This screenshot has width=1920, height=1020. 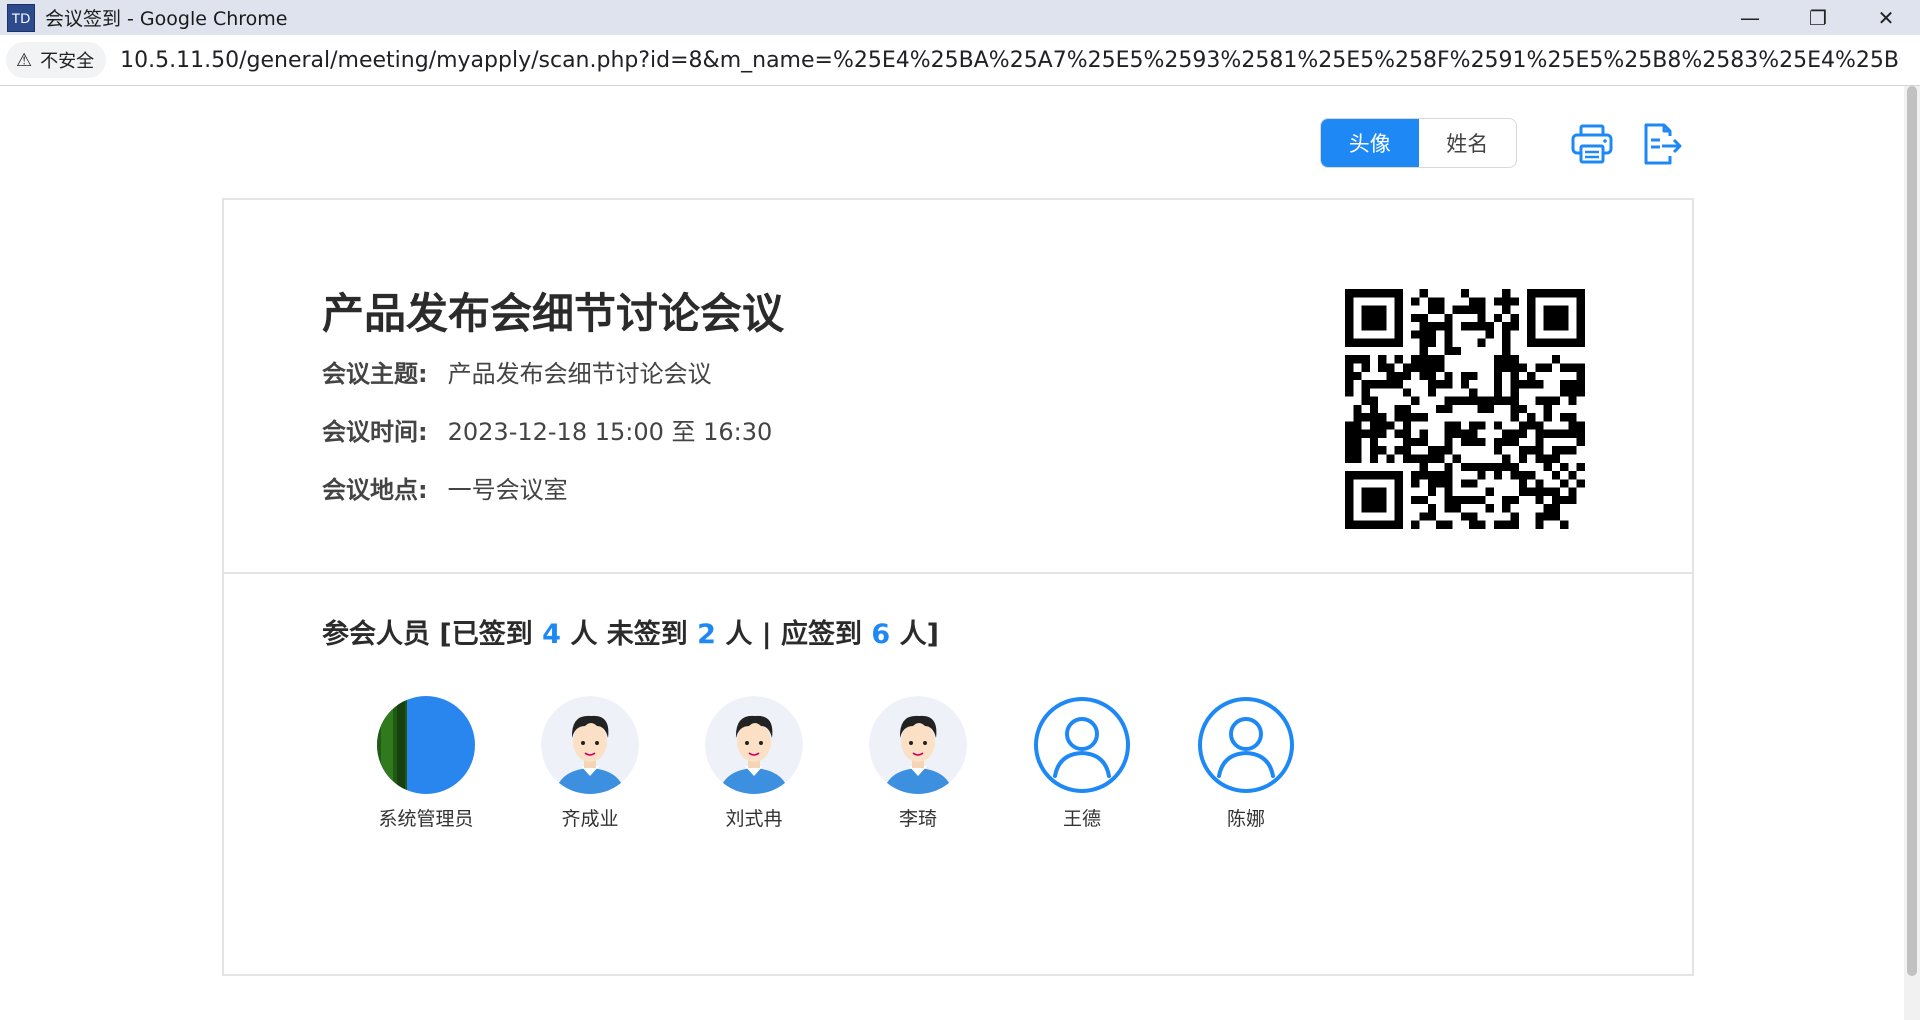 What do you see at coordinates (914, 634) in the screenshot?
I see `attendance-suffix: 人]` at bounding box center [914, 634].